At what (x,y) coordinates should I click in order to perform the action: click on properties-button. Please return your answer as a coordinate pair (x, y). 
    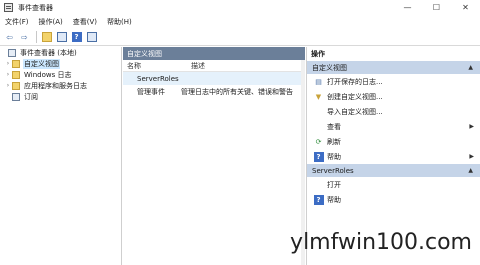
    Looking at the image, I should click on (61, 37).